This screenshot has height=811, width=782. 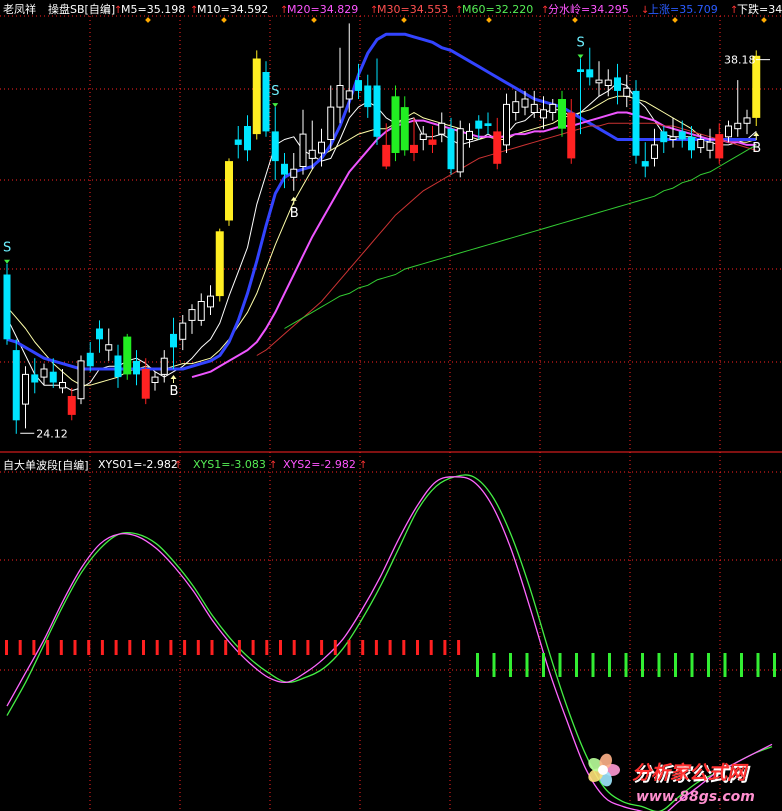 What do you see at coordinates (695, 797) in the screenshot?
I see `watermark-url: www.88gs.com` at bounding box center [695, 797].